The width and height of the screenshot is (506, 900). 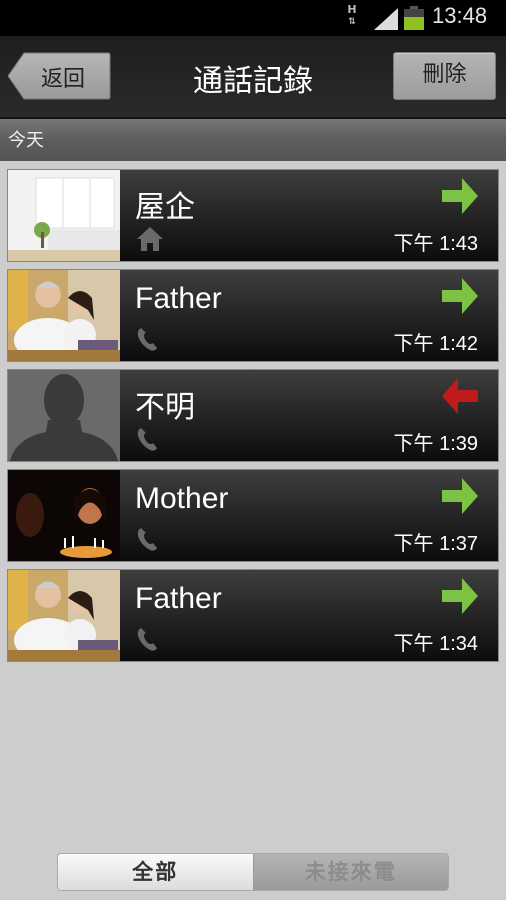 I want to click on network-label: H, so click(x=352, y=9).